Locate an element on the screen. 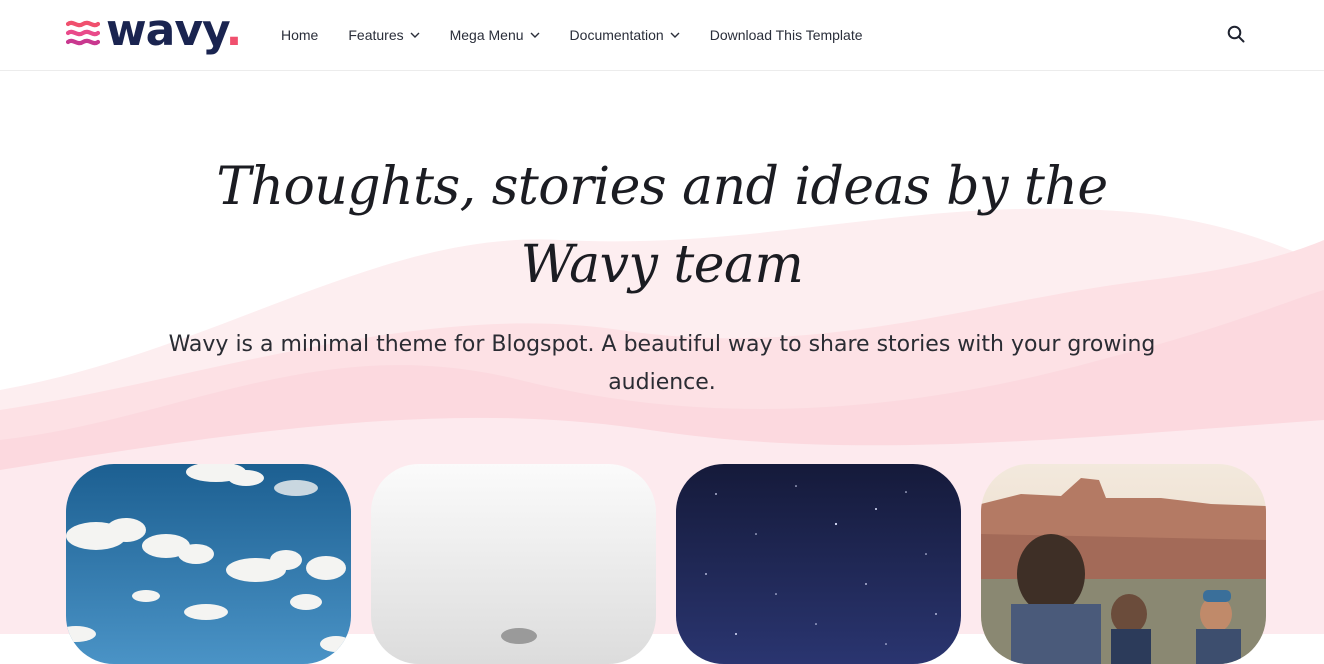 This screenshot has height=664, width=1324. brand-logo: wavy. is located at coordinates (154, 31).